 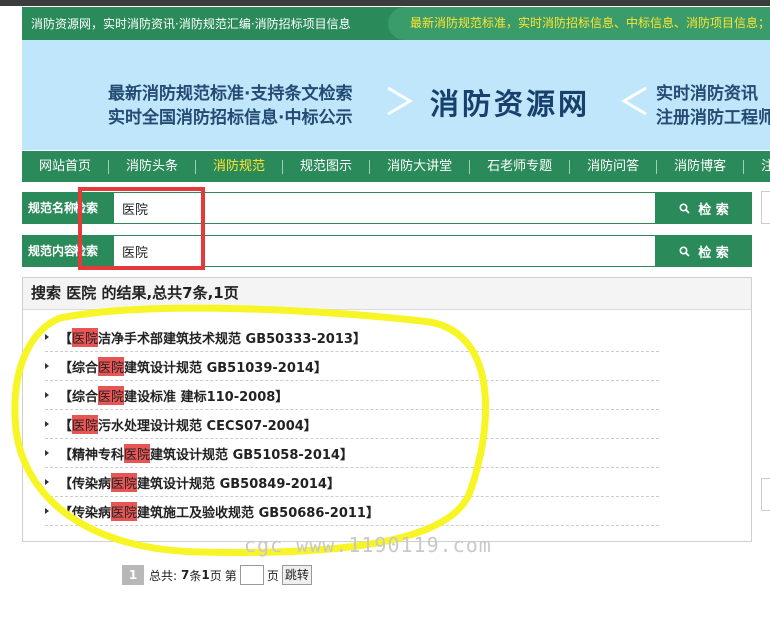 I want to click on pagination: 1 总共: 7 条 1 页 第 页 跳转, so click(x=217, y=575).